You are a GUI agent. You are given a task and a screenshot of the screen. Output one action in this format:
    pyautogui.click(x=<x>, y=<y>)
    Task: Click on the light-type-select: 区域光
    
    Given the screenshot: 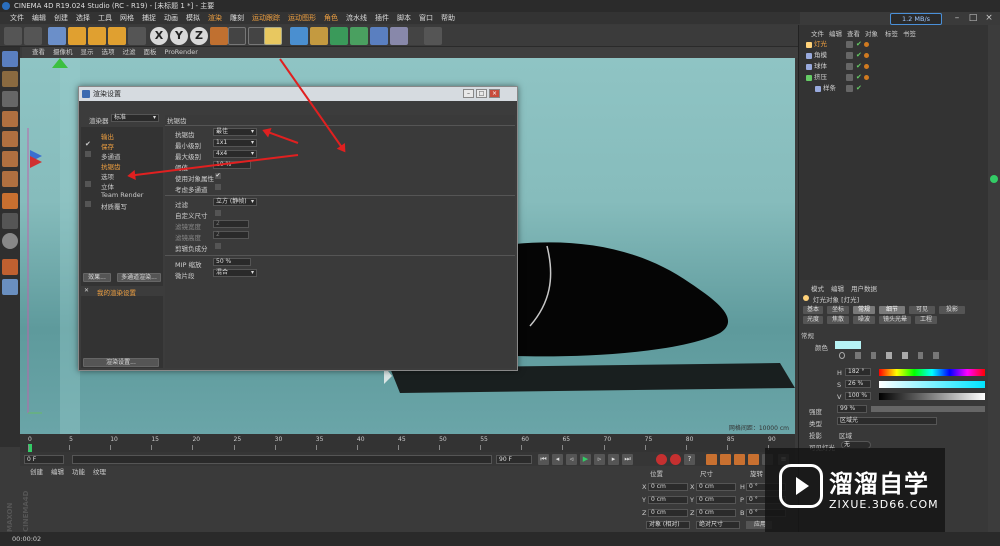 What is the action you would take?
    pyautogui.click(x=887, y=421)
    